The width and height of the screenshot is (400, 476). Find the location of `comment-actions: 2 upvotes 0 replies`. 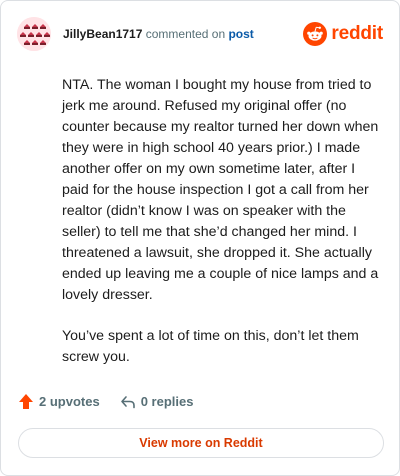

comment-actions: 2 upvotes 0 replies is located at coordinates (115, 401).